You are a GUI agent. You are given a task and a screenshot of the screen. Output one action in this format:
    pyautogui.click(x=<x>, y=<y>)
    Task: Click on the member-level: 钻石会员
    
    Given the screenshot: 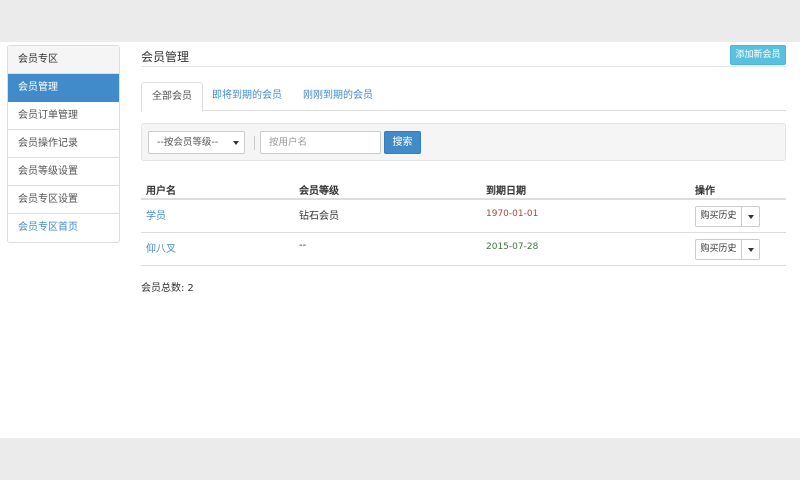 What is the action you would take?
    pyautogui.click(x=319, y=216)
    